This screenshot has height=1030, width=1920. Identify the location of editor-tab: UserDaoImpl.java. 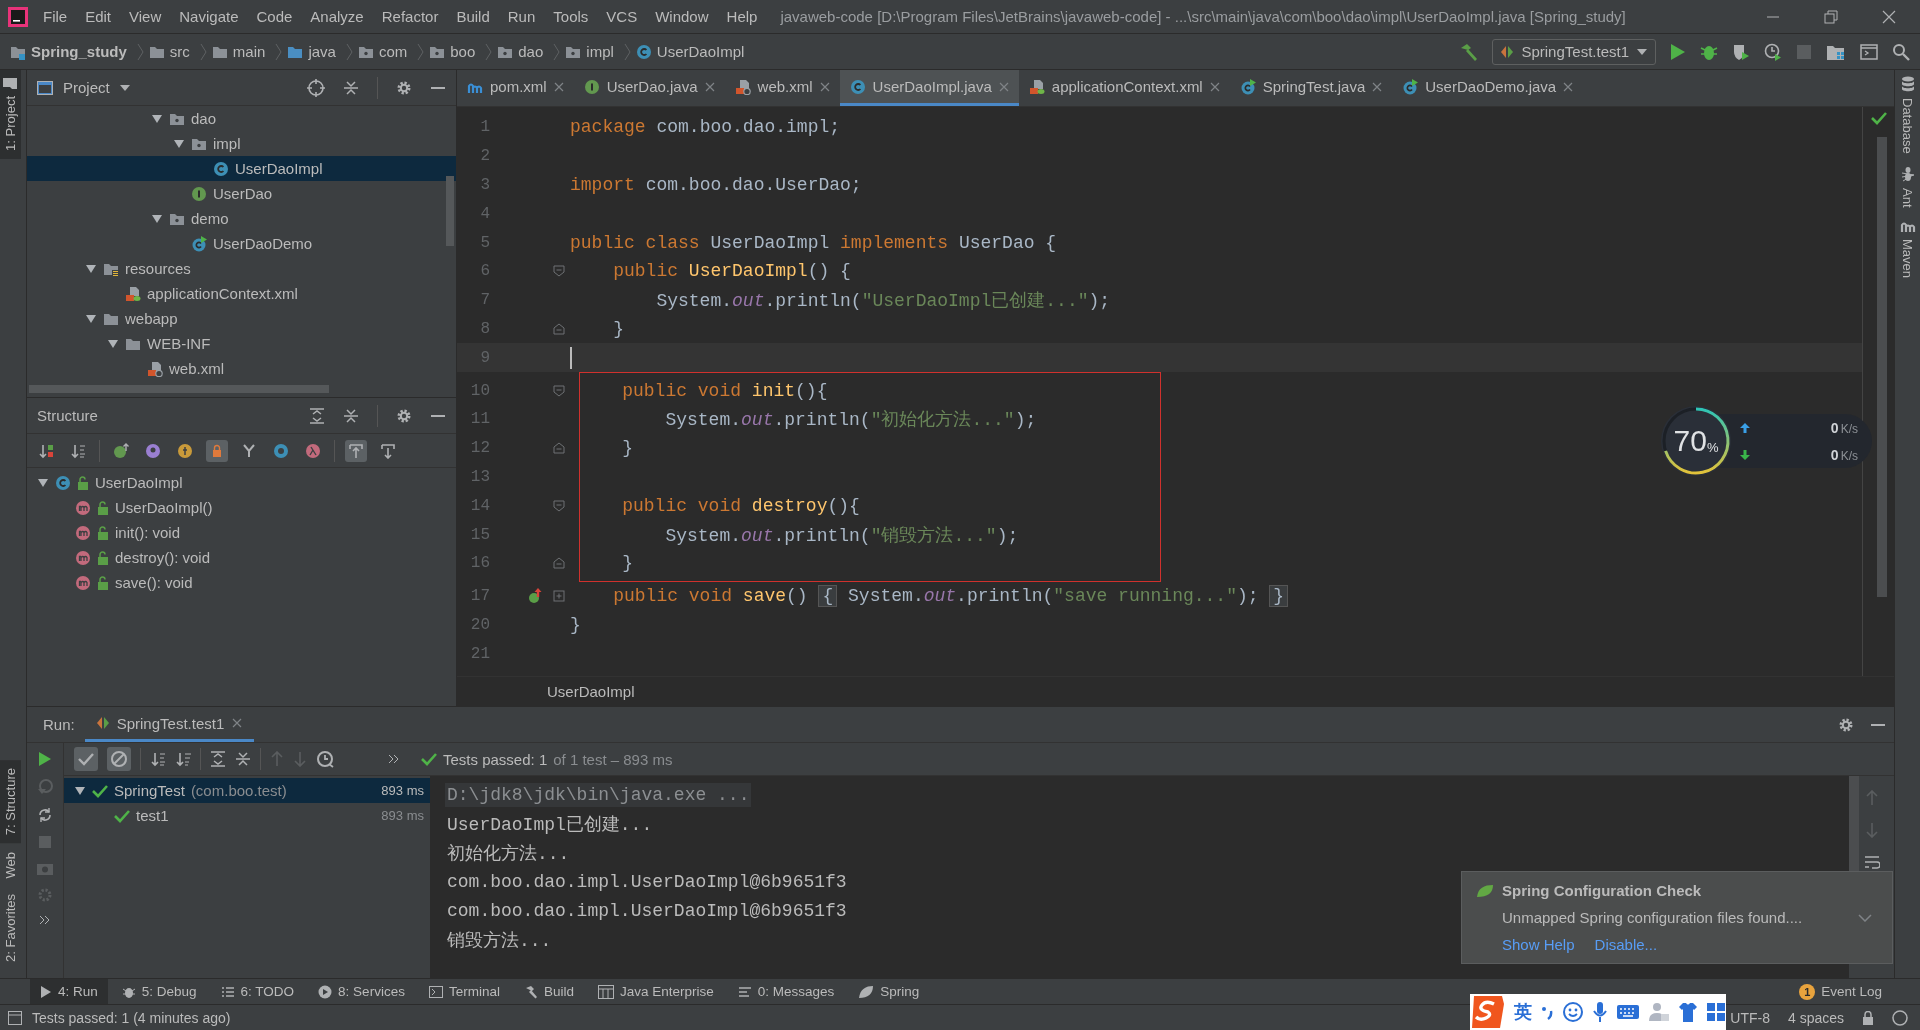
(929, 88).